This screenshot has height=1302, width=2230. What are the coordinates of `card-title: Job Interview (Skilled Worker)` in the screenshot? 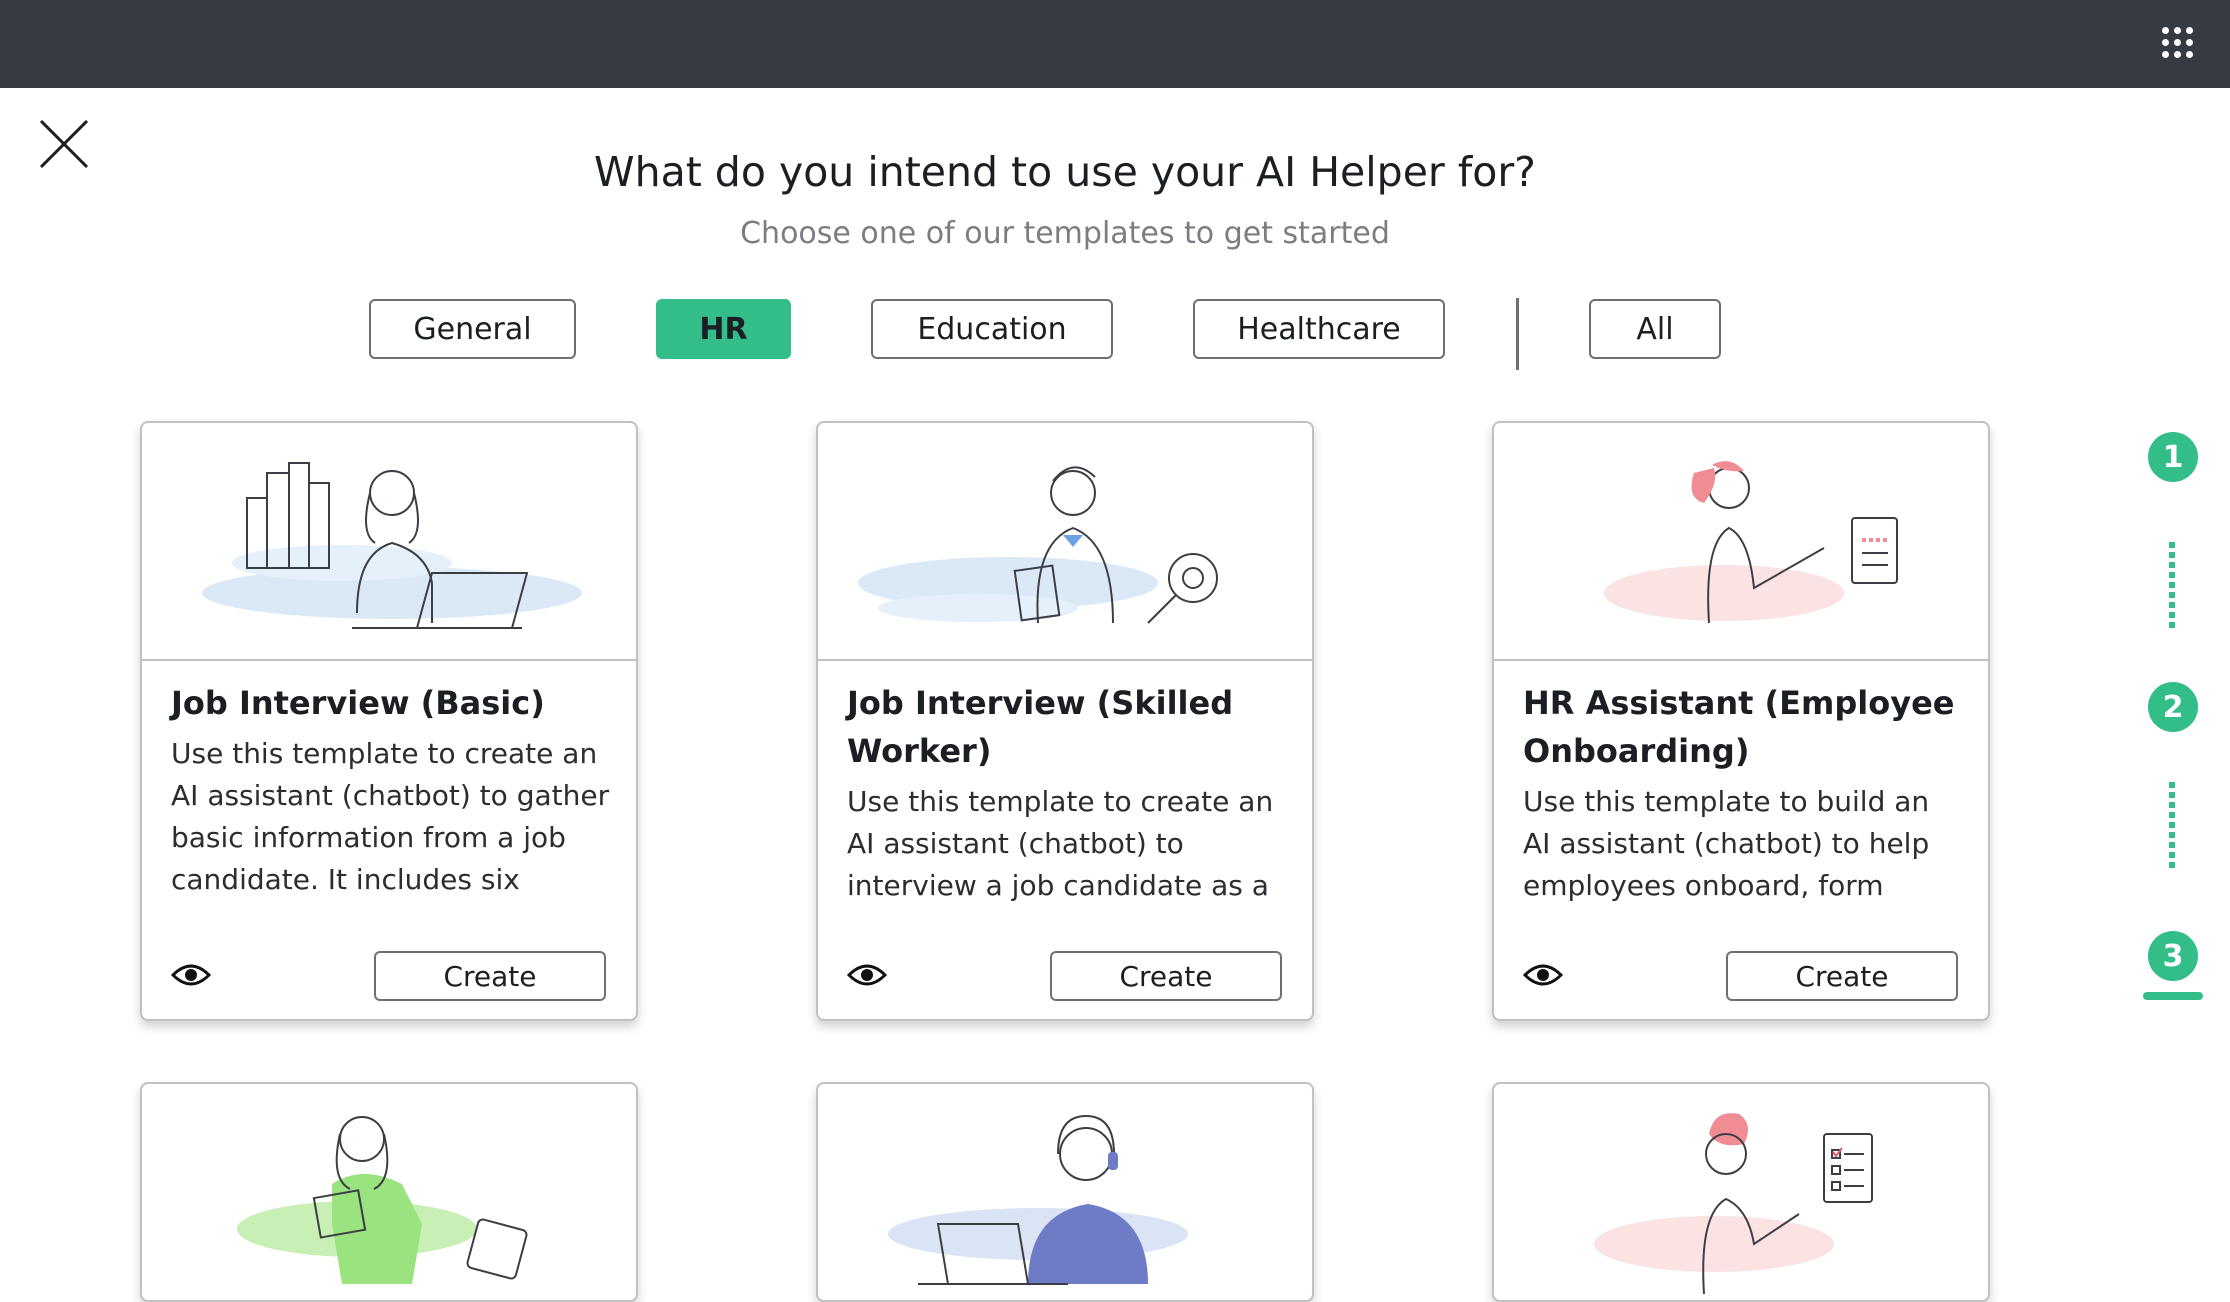 It's located at (1040, 727).